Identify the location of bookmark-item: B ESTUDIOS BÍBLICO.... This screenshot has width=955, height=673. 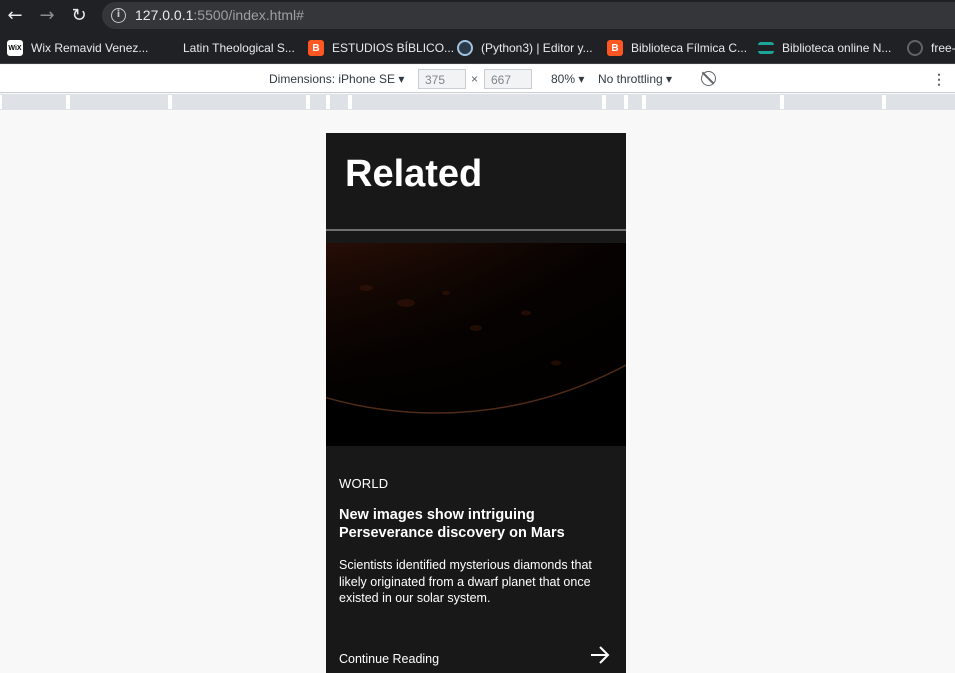
(381, 48).